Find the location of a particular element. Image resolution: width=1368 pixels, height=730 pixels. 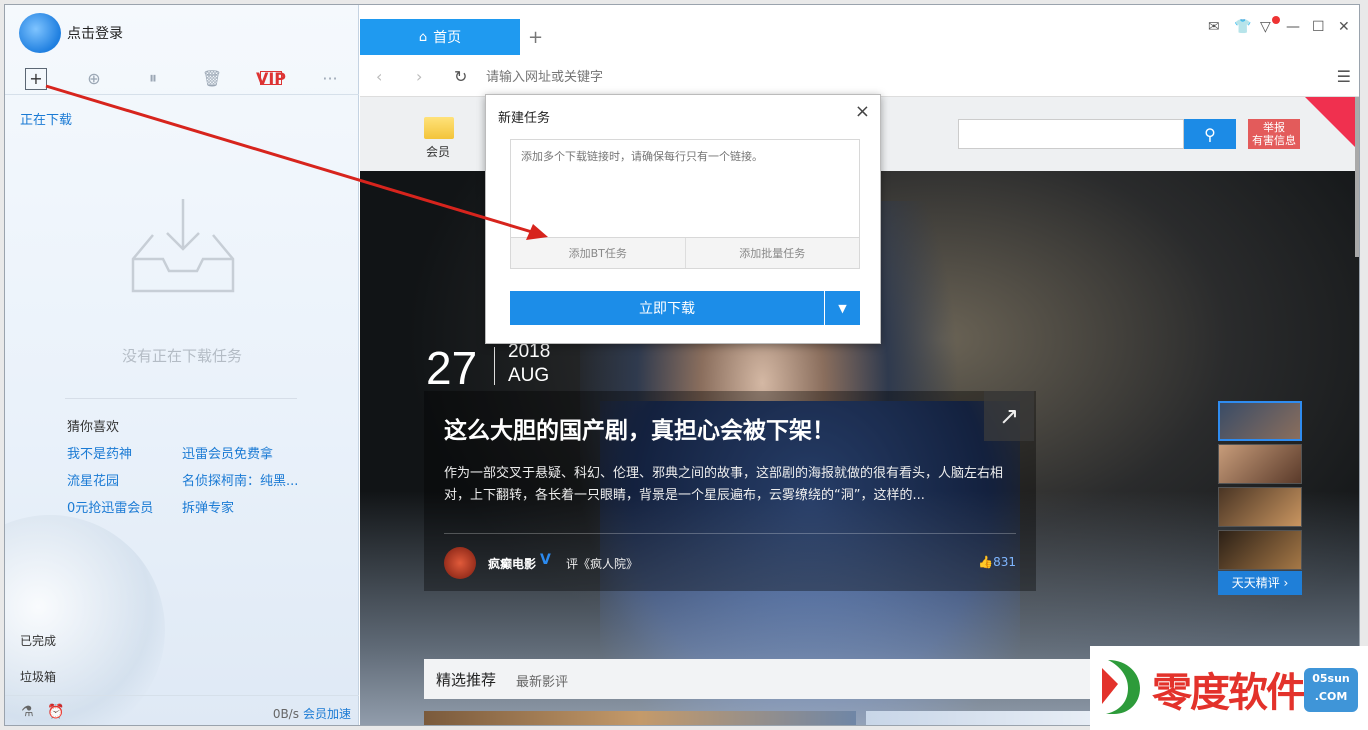

completed-tab: 已完成 is located at coordinates (38, 640).